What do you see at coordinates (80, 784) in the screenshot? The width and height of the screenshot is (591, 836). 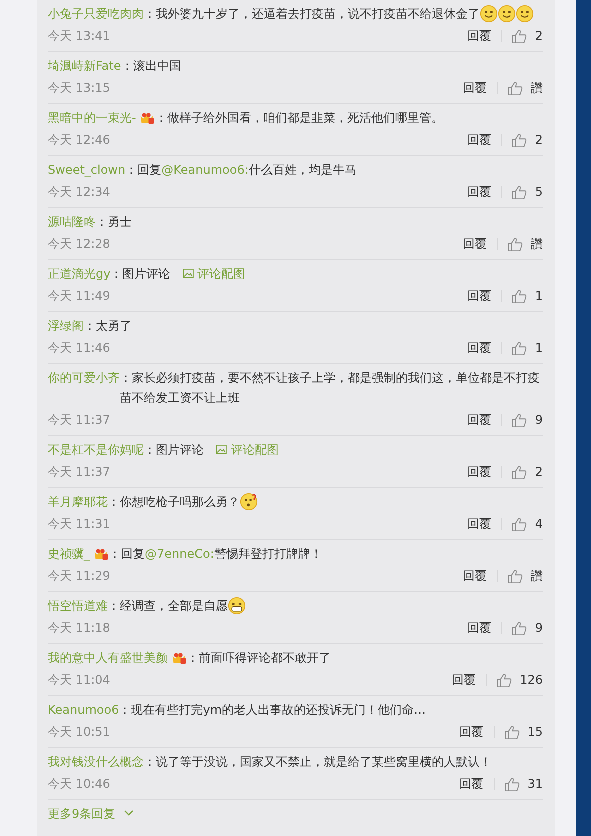 I see `comment-time: 今天 10:46` at bounding box center [80, 784].